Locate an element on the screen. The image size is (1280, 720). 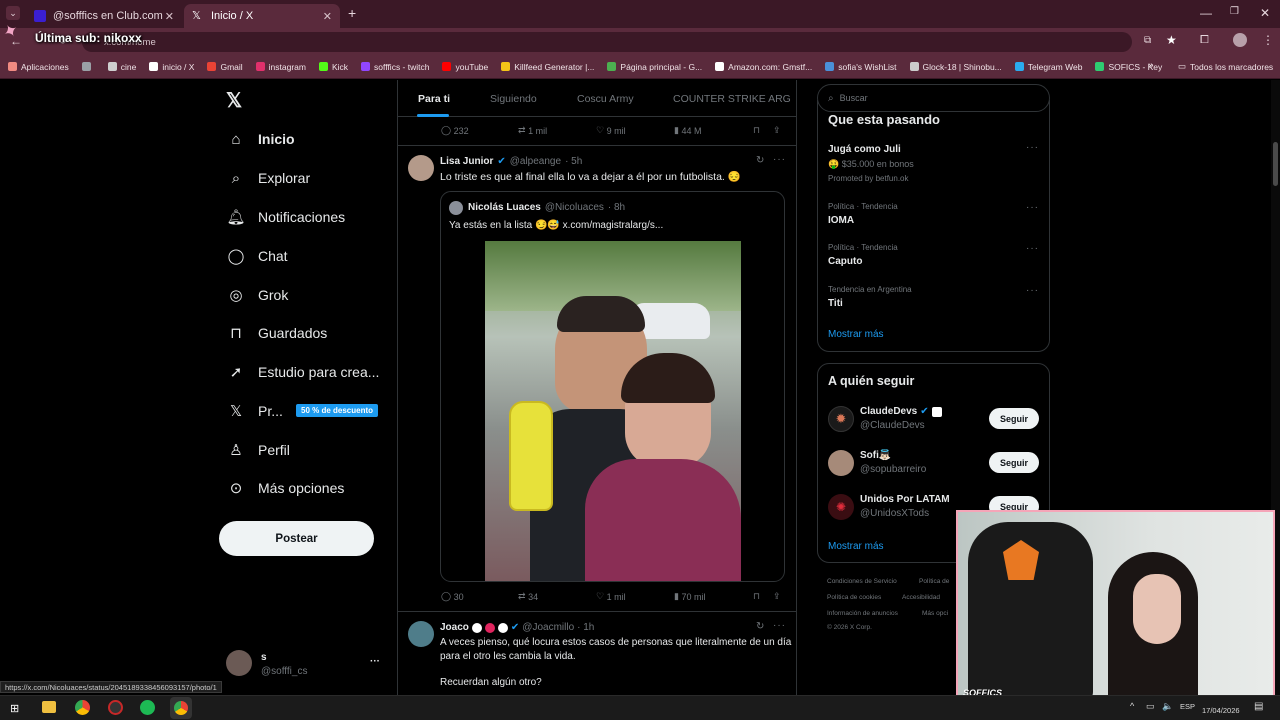
trend-item: Política · Tendencia IOMA ··· is located at coordinates (934, 216).